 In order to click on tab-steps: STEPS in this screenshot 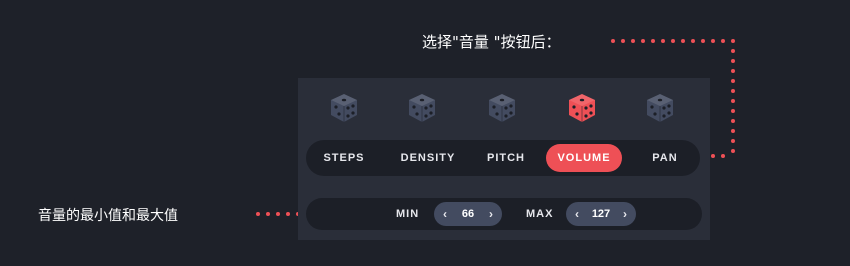, I will do `click(344, 158)`.